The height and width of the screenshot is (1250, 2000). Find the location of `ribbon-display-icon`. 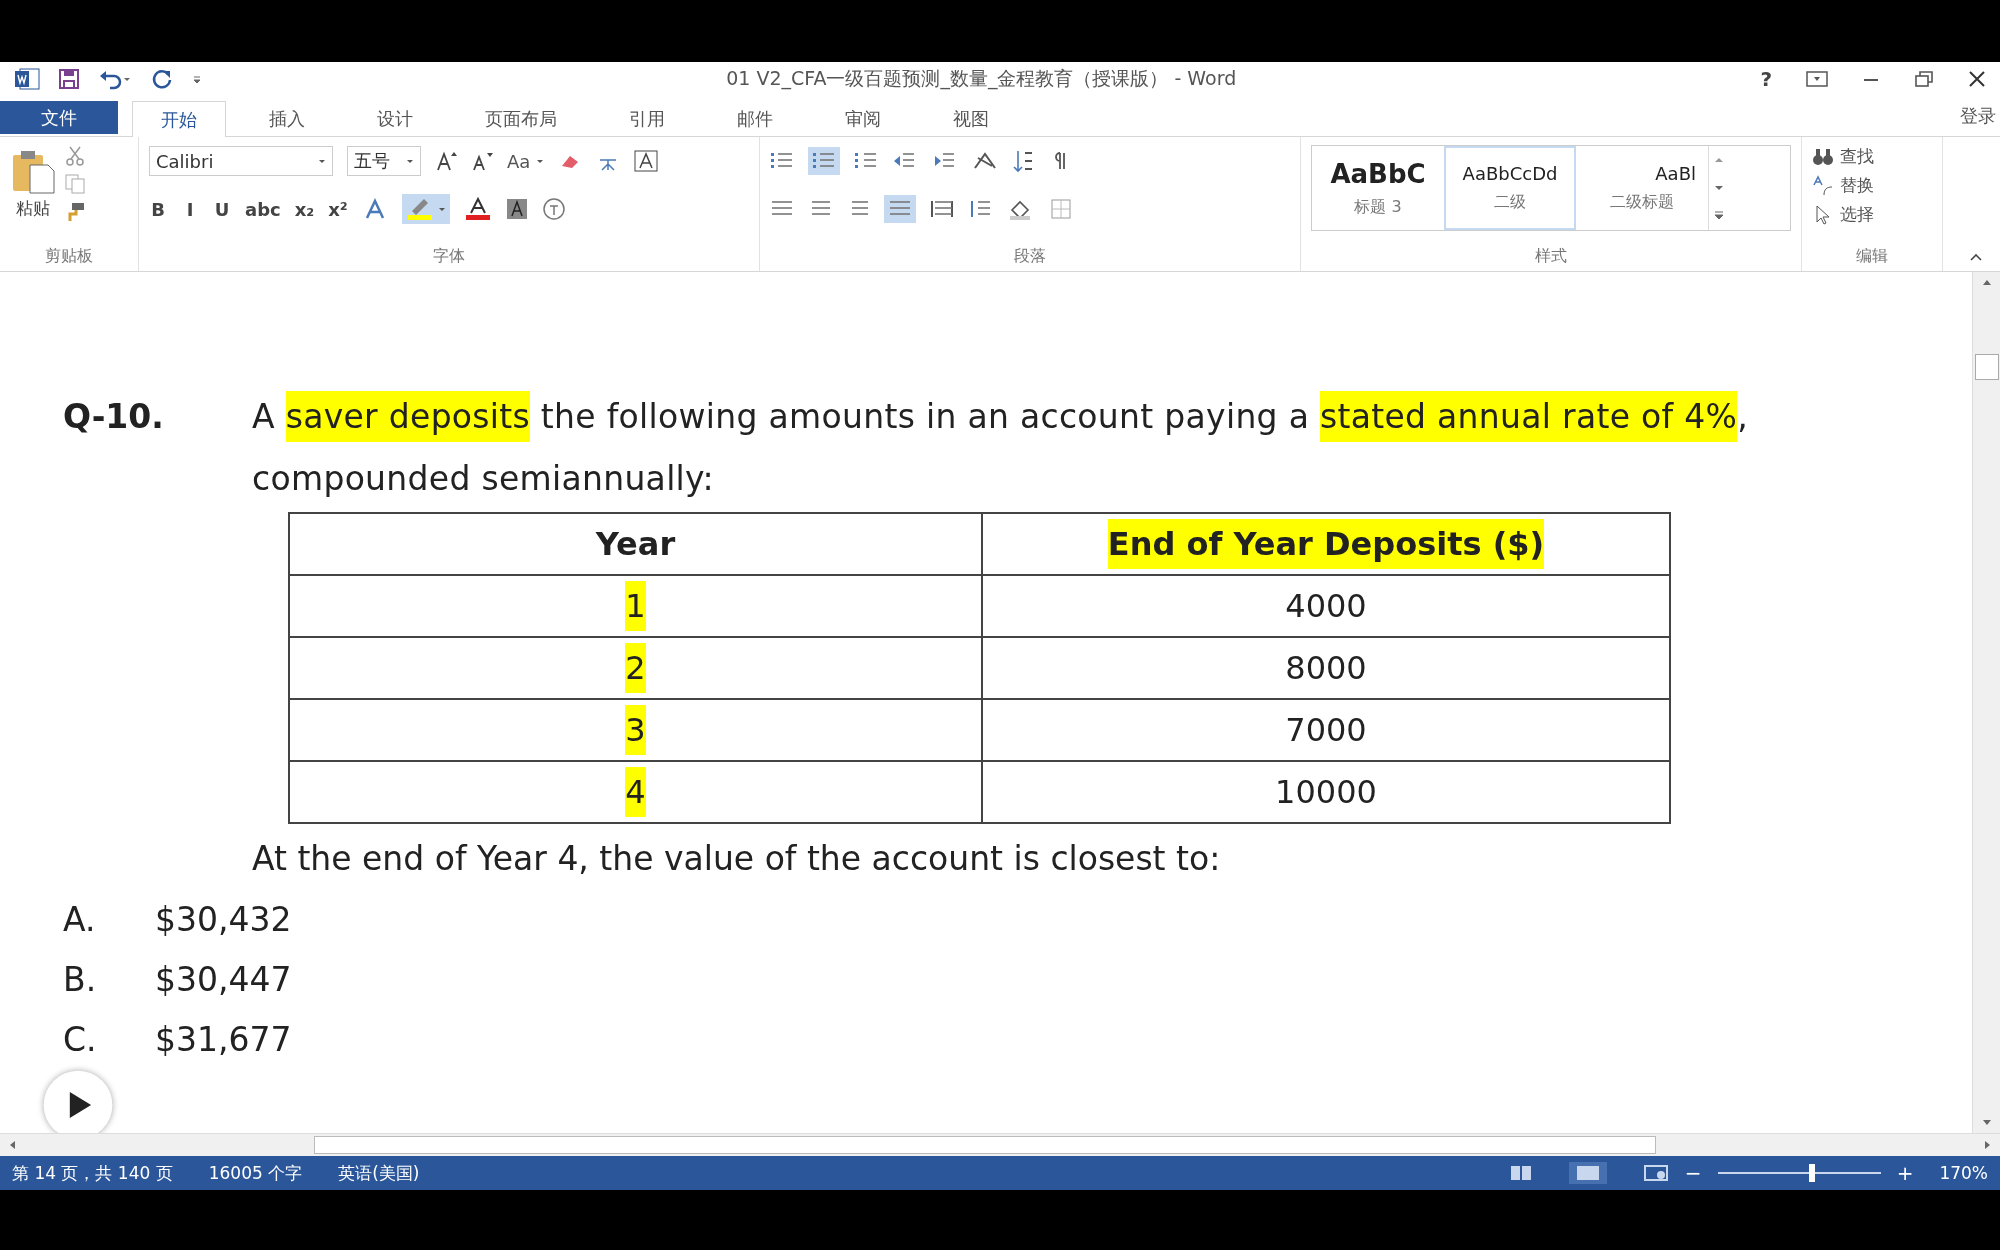

ribbon-display-icon is located at coordinates (1817, 79).